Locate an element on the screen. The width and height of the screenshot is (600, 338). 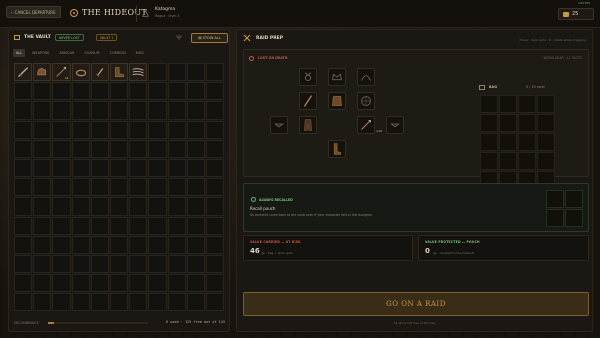
filter-tab-common: COMMON is located at coordinates (118, 53).